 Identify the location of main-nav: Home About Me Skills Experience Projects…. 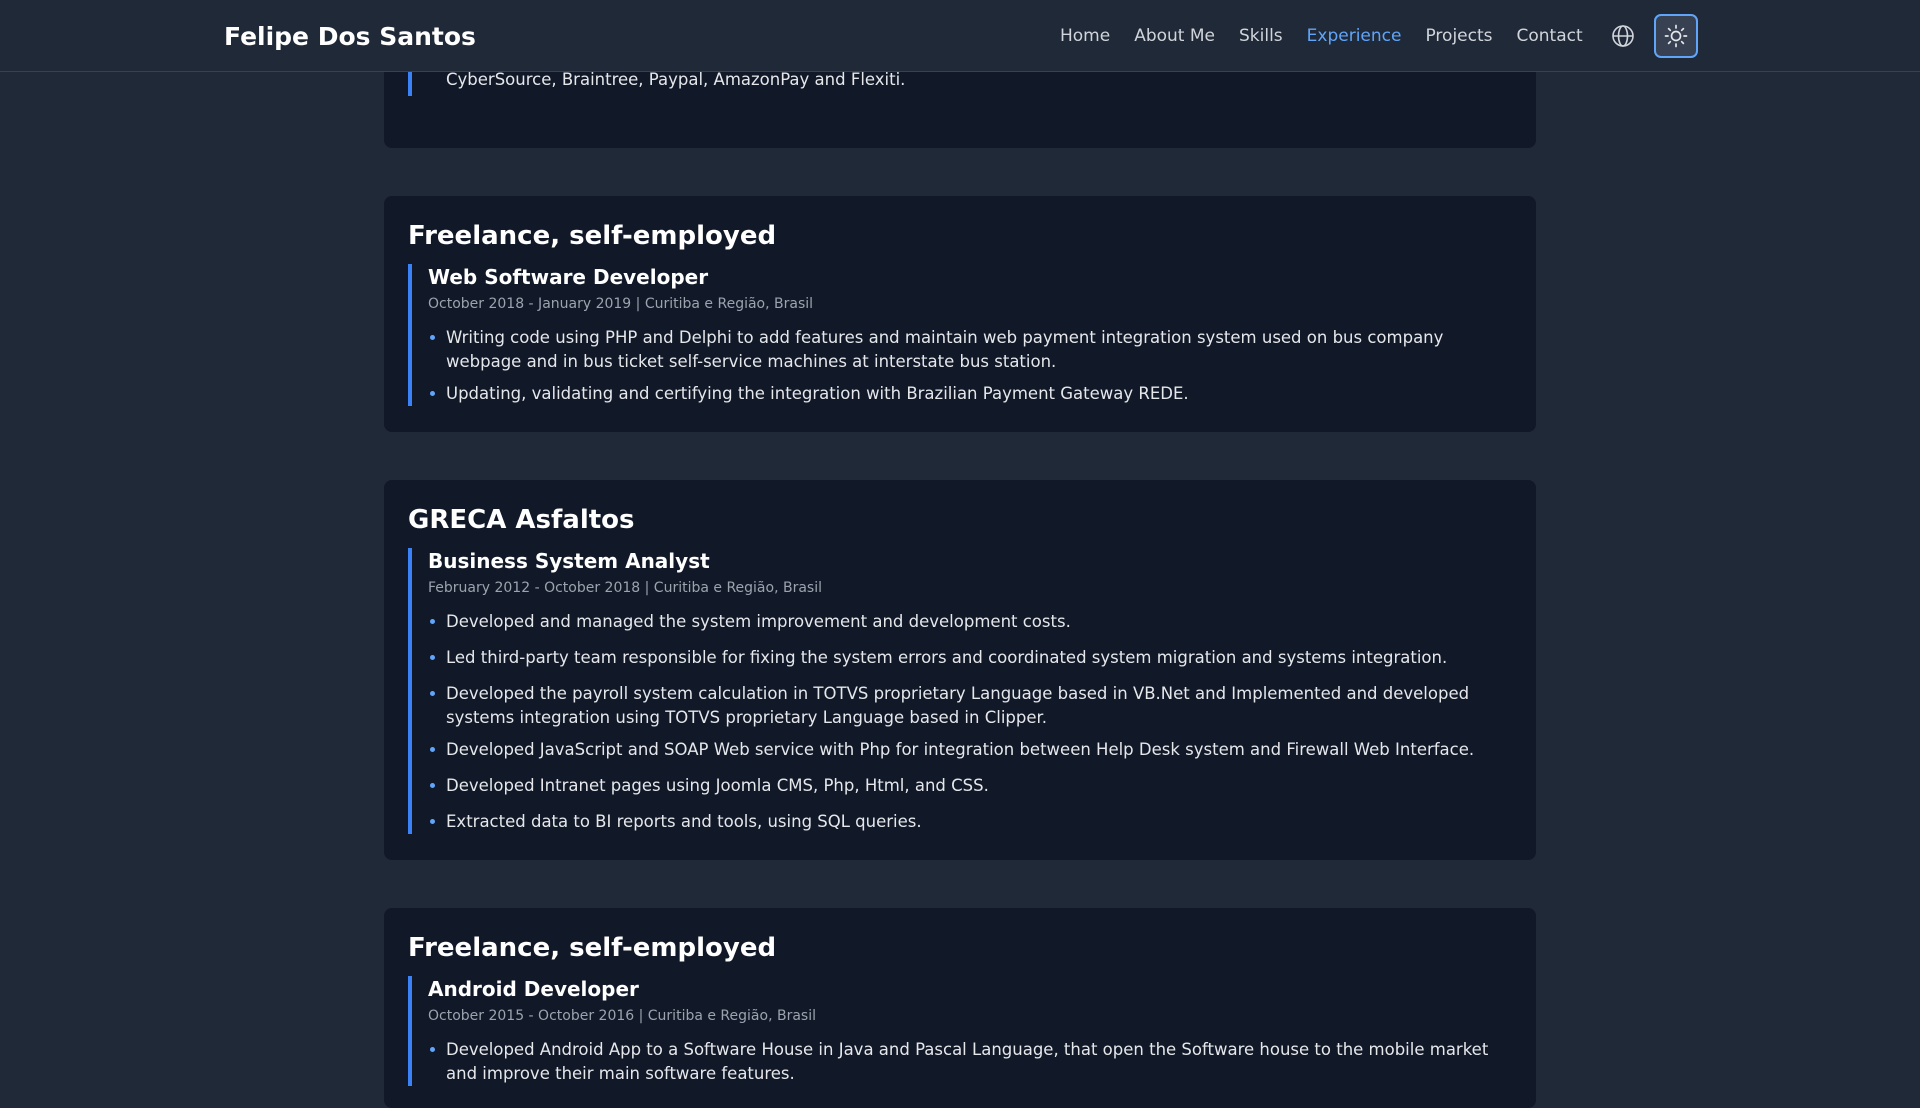
(1333, 36).